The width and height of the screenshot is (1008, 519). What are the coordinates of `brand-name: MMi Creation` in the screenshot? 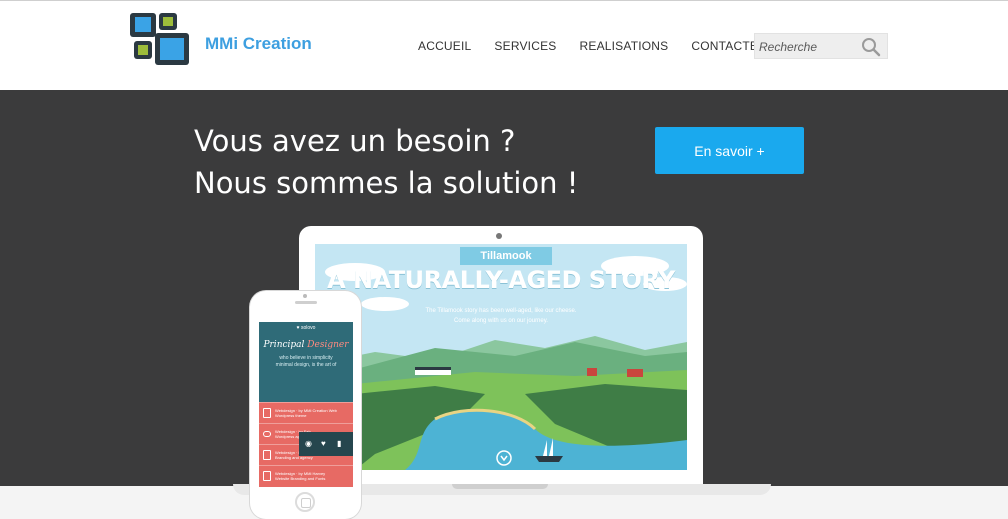 It's located at (258, 44).